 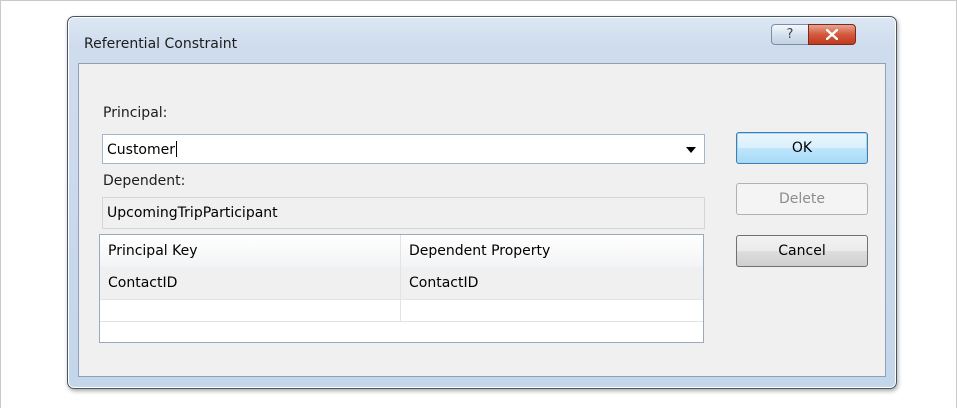 What do you see at coordinates (802, 251) in the screenshot?
I see `cancel-button: Cancel` at bounding box center [802, 251].